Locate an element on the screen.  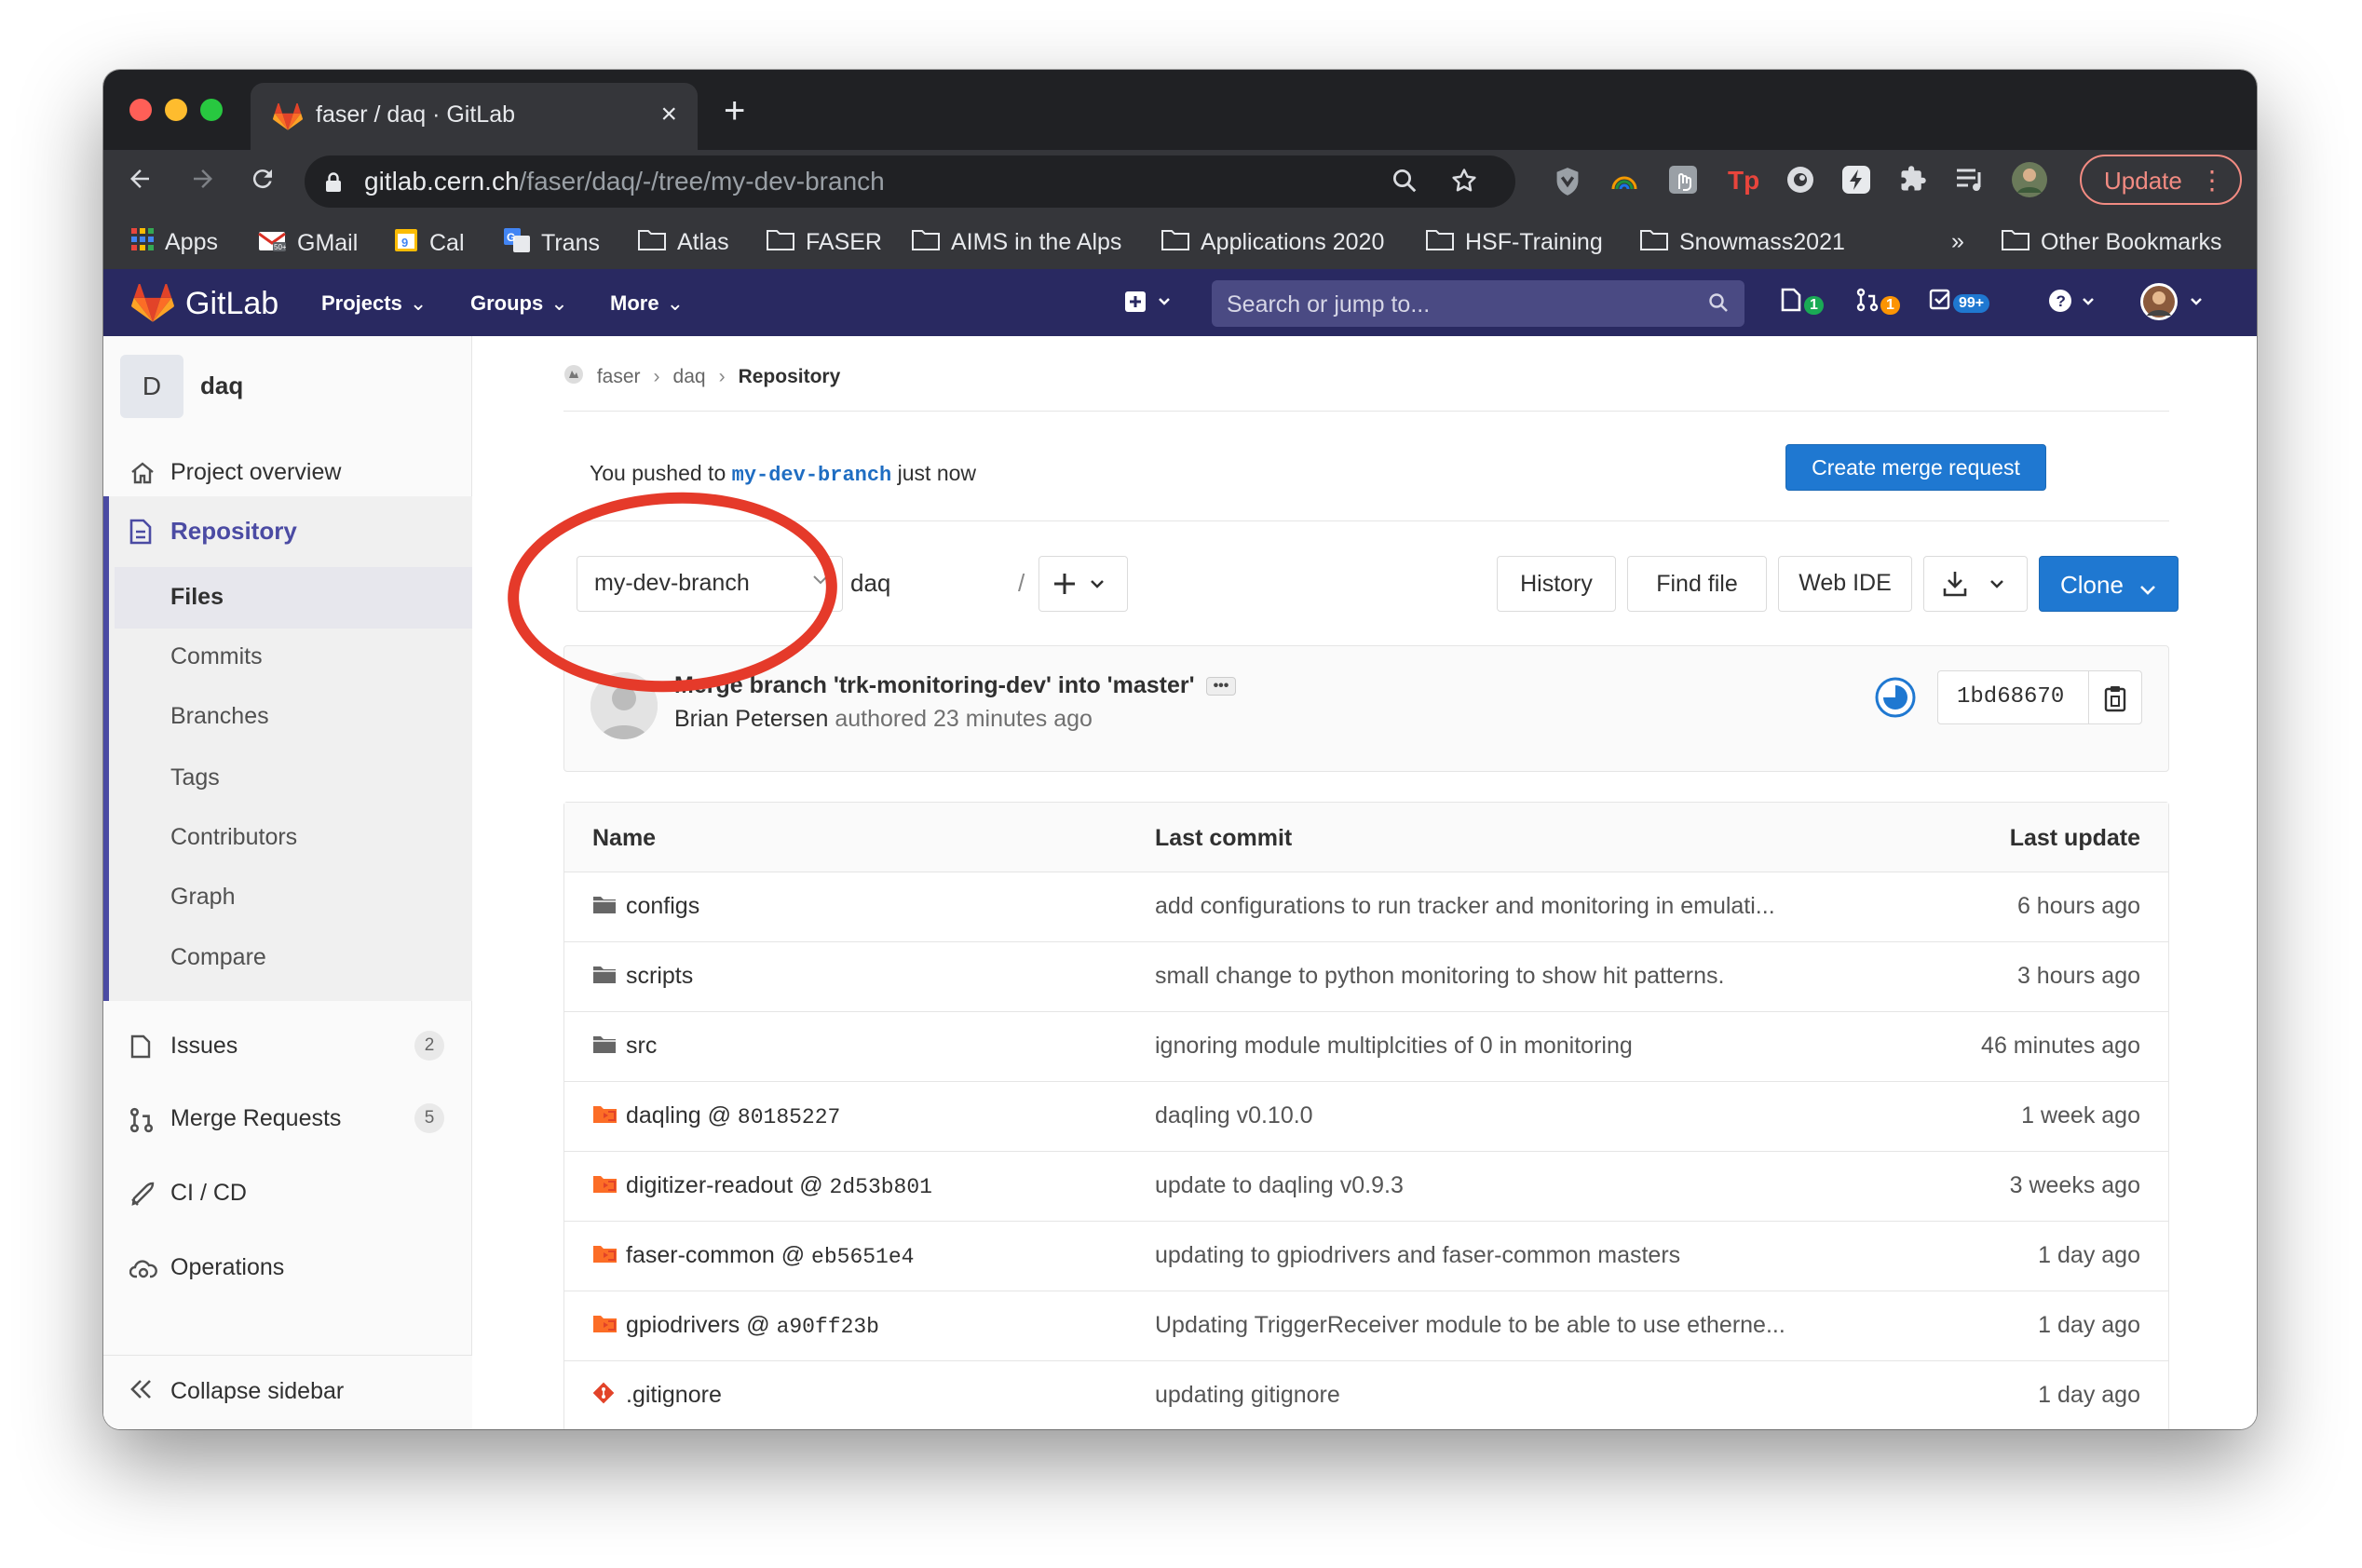
back-icon is located at coordinates (140, 181).